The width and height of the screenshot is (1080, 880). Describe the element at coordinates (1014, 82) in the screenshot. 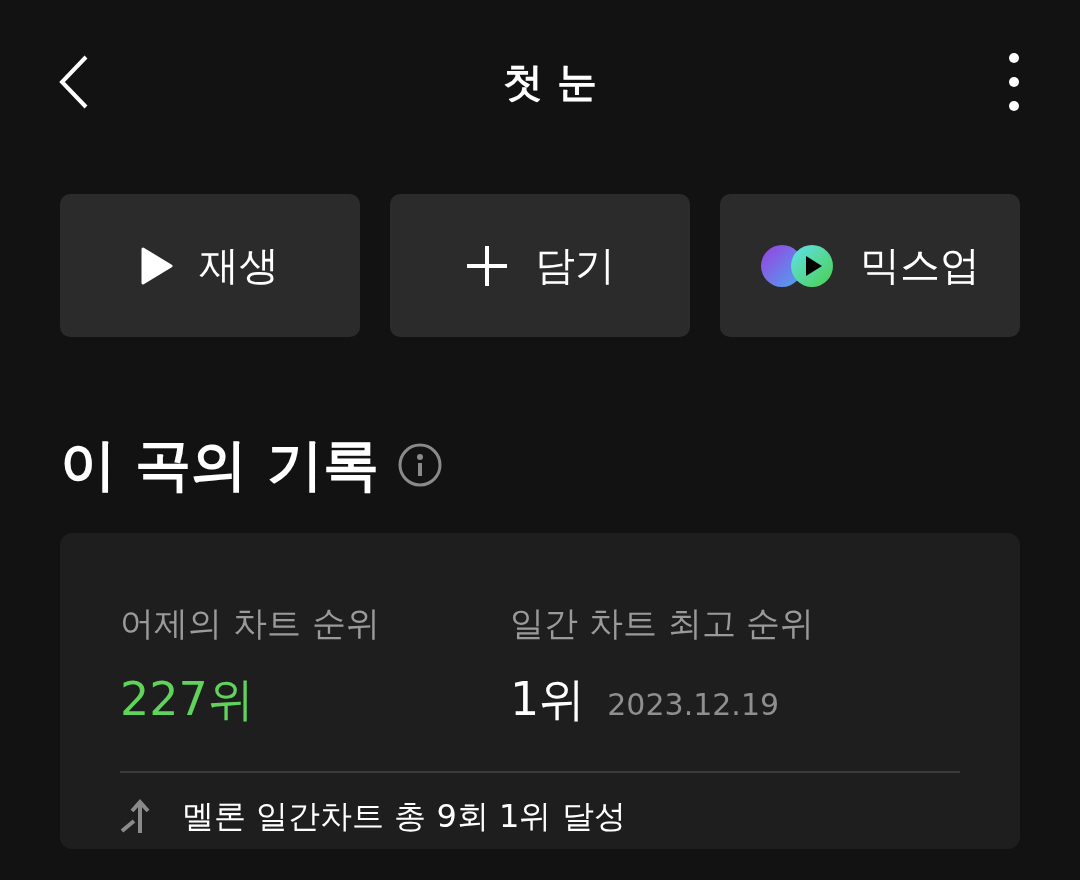

I see `more-icon` at that location.